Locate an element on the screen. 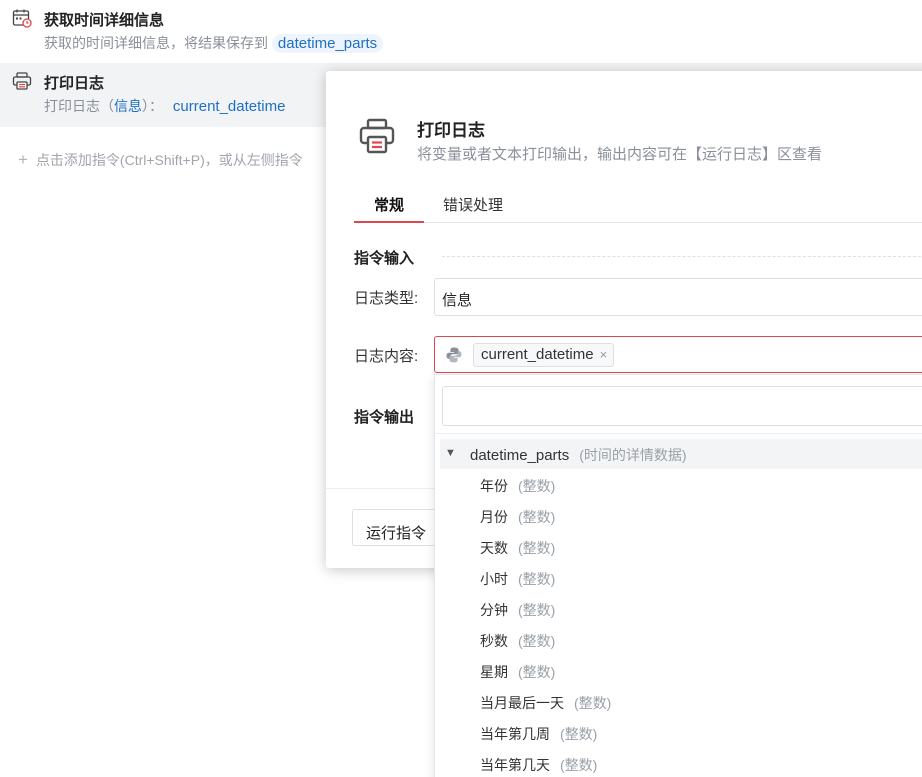 Image resolution: width=922 pixels, height=777 pixels. variable-item: 秒数 (整数) is located at coordinates (517, 641).